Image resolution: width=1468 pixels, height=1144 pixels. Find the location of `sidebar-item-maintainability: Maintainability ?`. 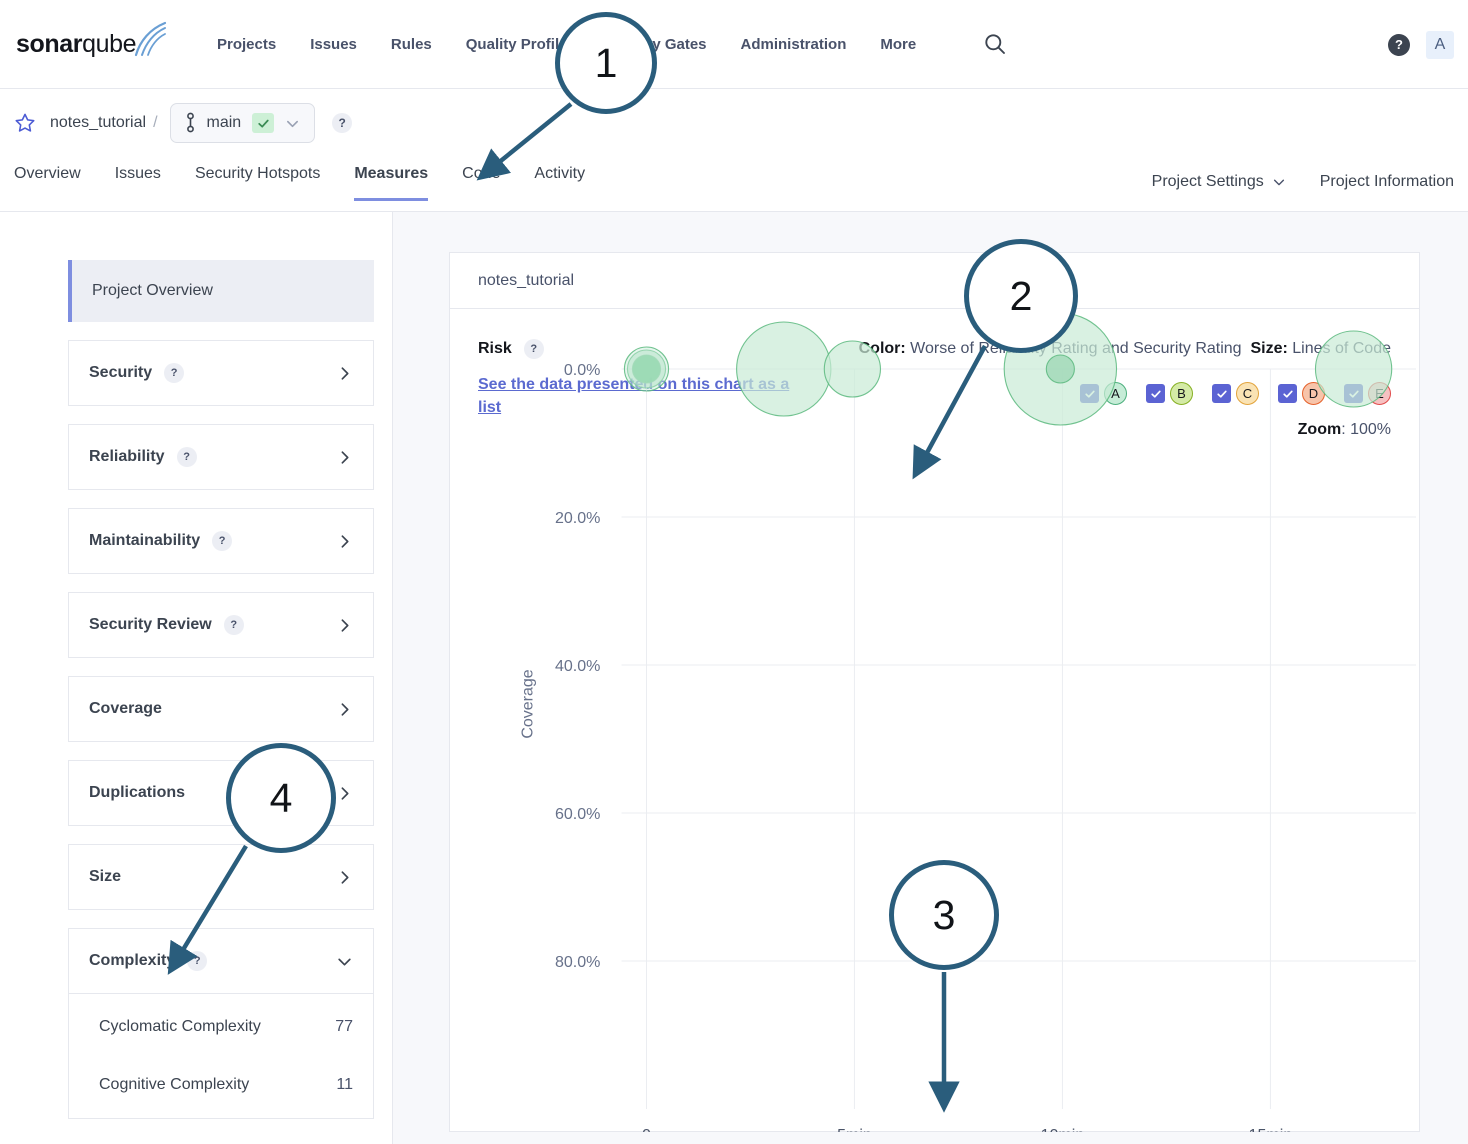

sidebar-item-maintainability: Maintainability ? is located at coordinates (221, 541).